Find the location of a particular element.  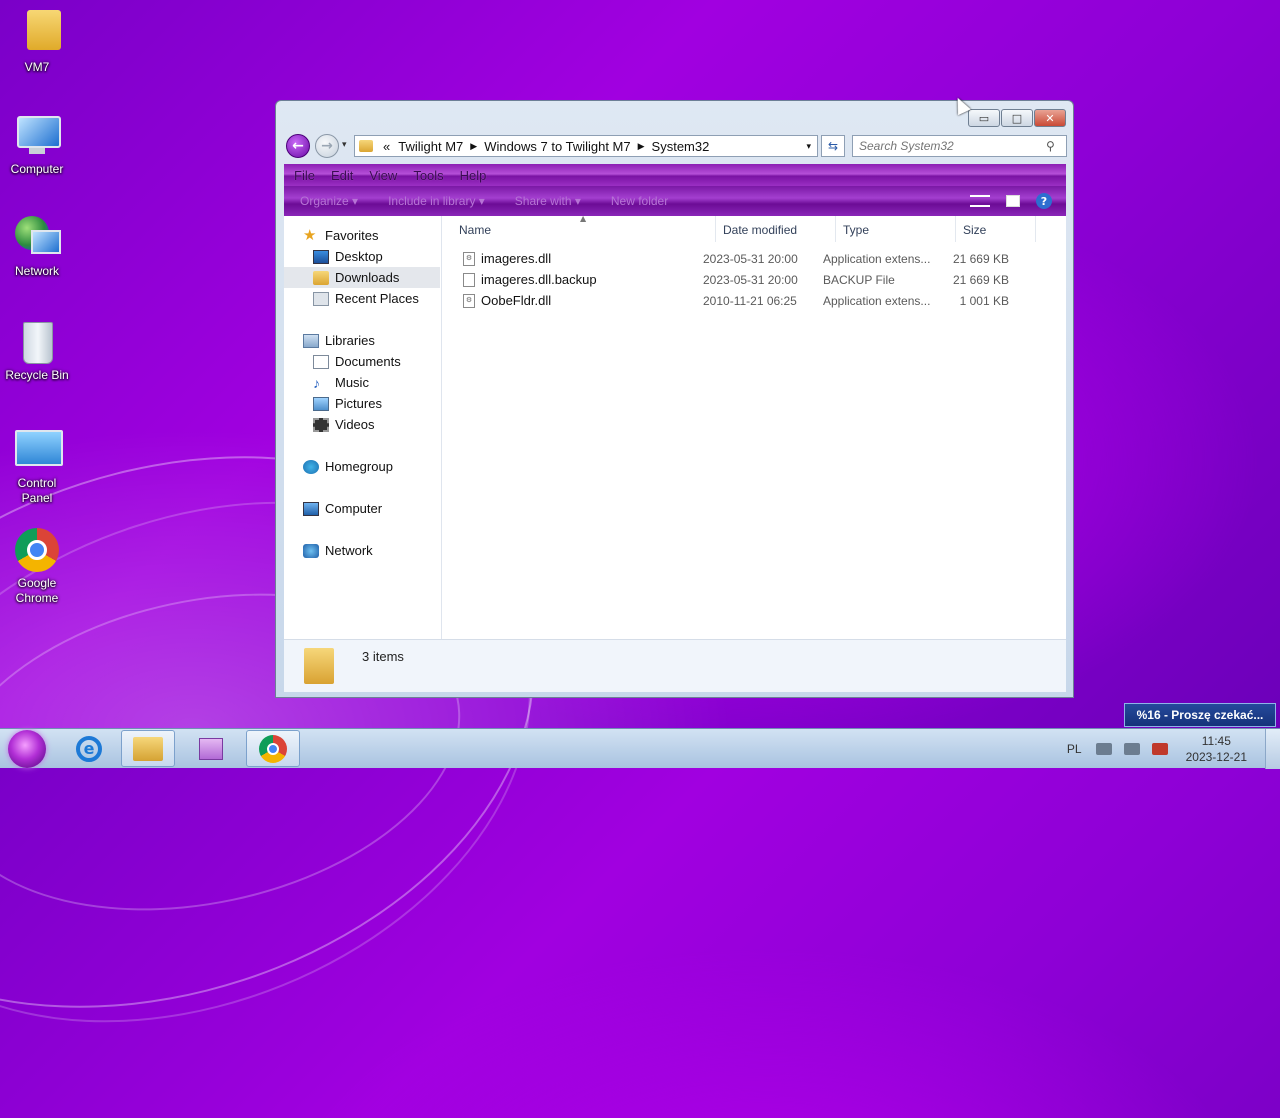

breadcrumb-system32: System32 is located at coordinates (681, 146).